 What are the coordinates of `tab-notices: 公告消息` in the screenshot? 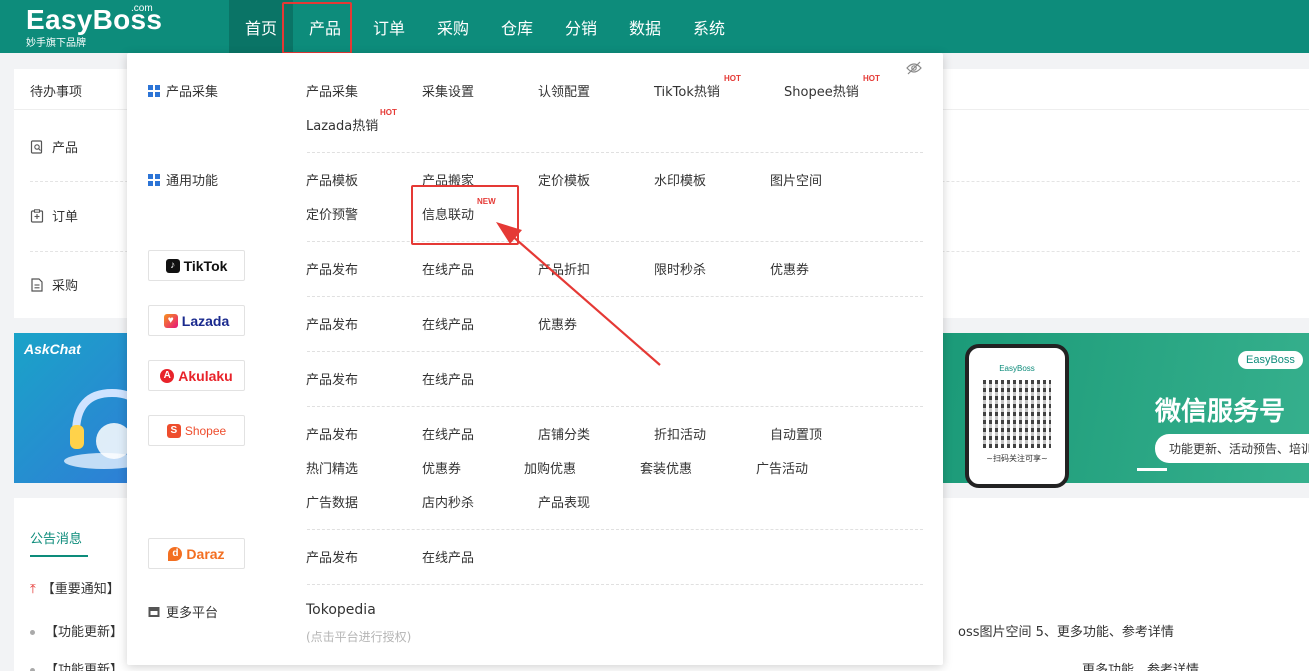 It's located at (56, 537).